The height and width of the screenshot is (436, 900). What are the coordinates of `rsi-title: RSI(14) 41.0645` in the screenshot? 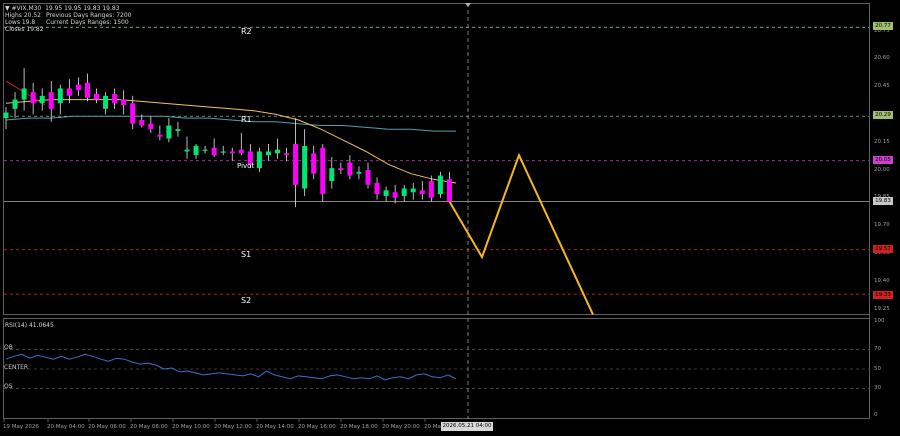 It's located at (29, 325).